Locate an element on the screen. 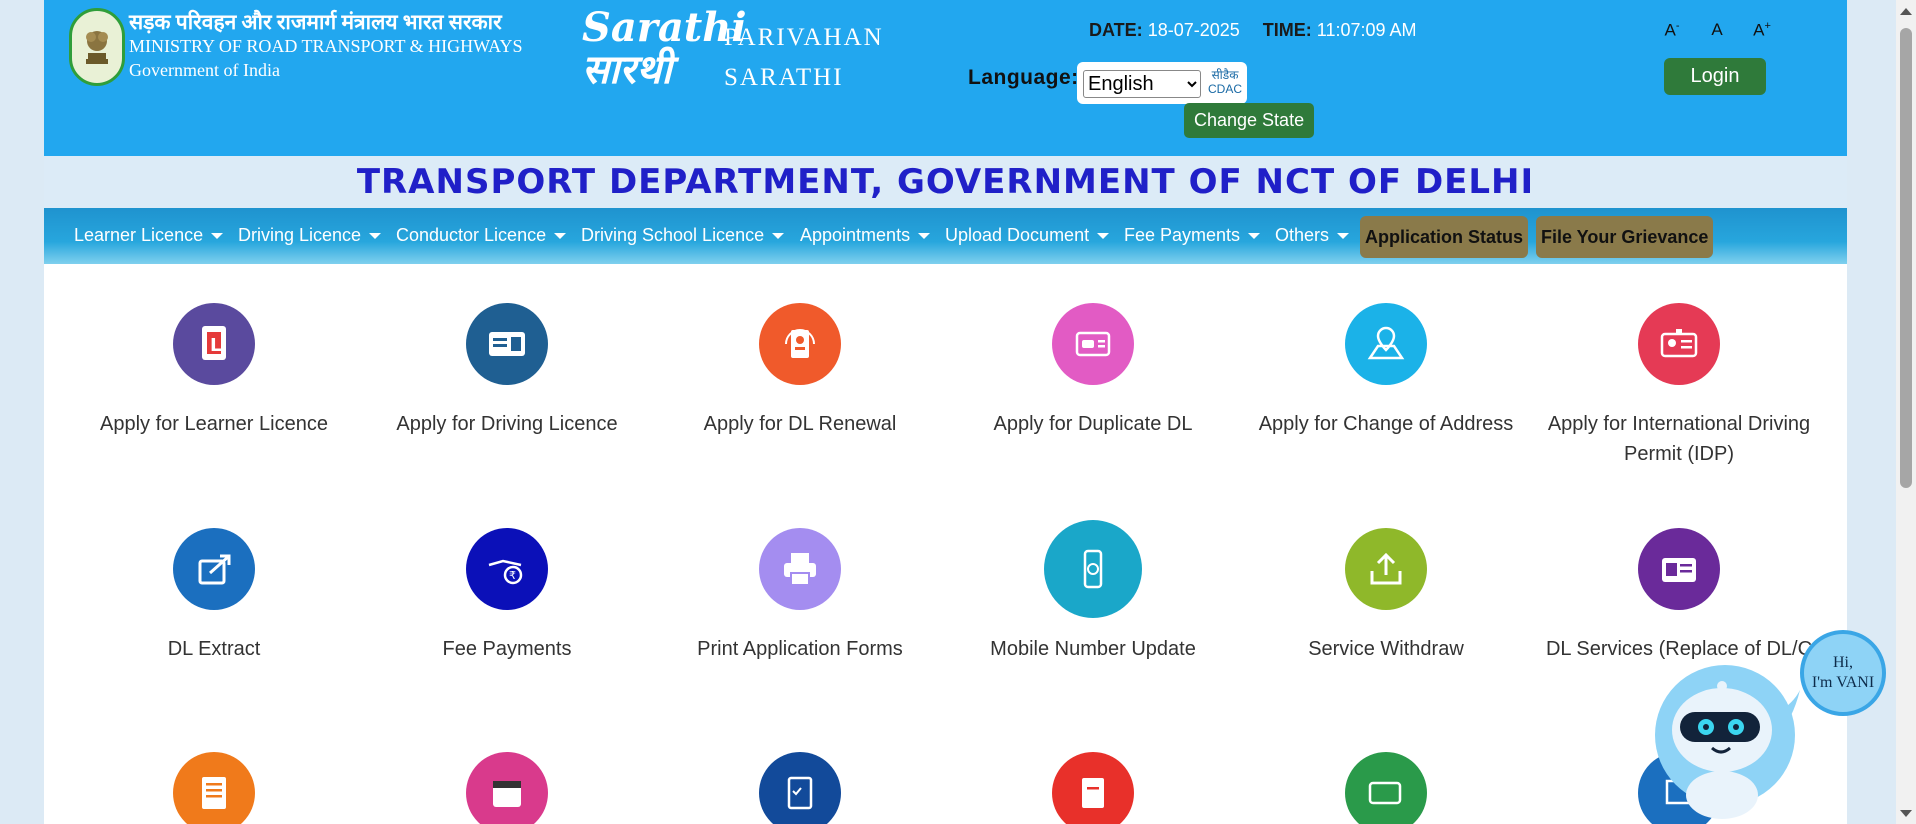 This screenshot has height=824, width=1916. scroll-thumb is located at coordinates (1906, 258).